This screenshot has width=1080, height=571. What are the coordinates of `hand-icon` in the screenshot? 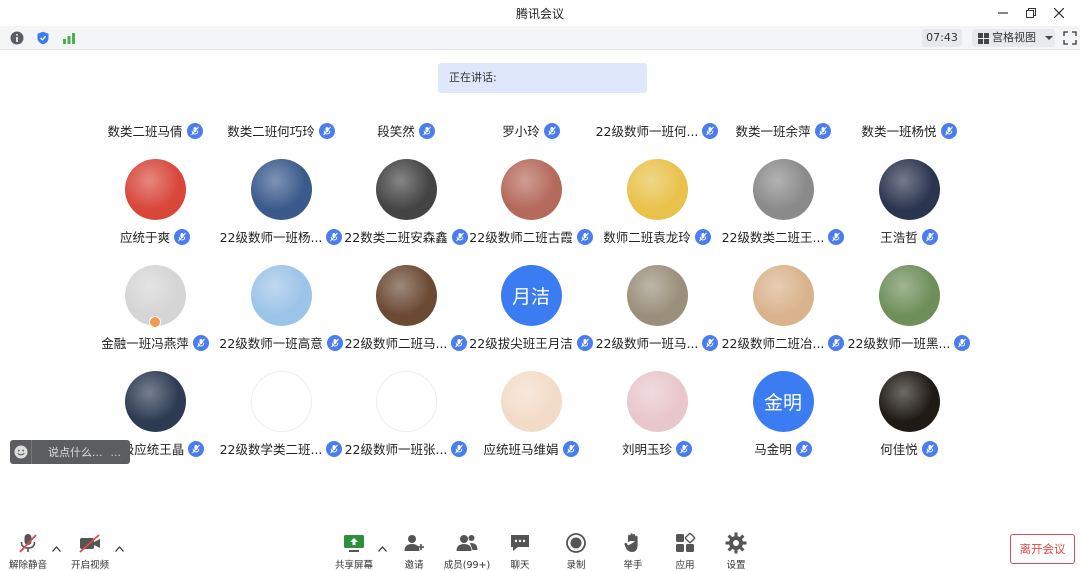 It's located at (631, 542).